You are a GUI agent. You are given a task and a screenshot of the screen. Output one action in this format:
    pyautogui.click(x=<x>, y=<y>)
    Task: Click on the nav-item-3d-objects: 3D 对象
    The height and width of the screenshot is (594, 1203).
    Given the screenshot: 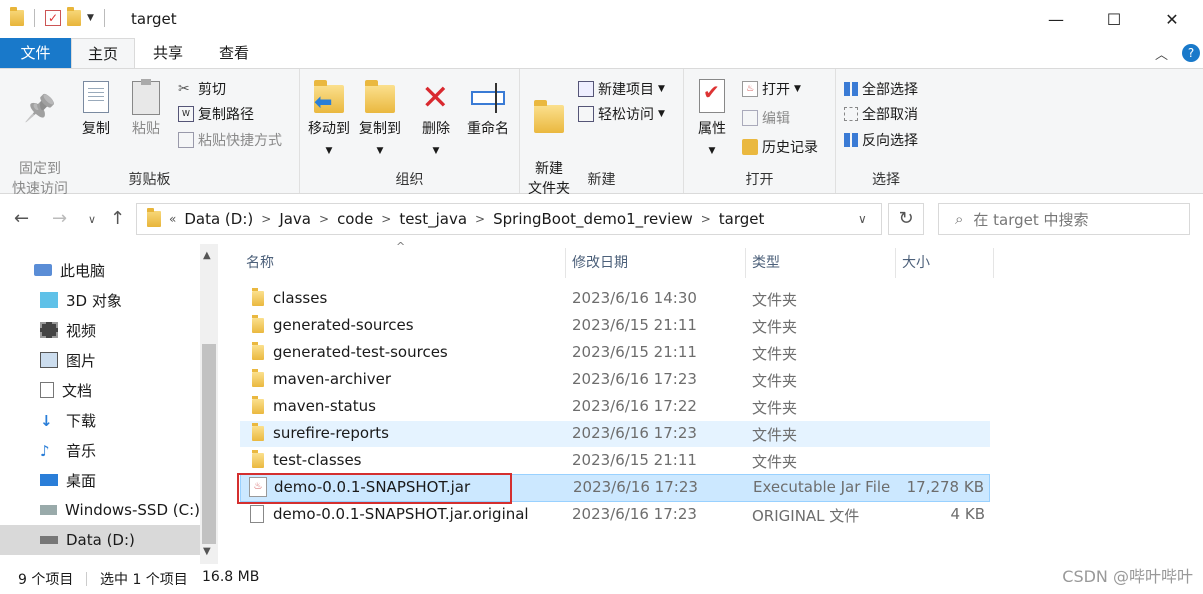 What is the action you would take?
    pyautogui.click(x=100, y=300)
    